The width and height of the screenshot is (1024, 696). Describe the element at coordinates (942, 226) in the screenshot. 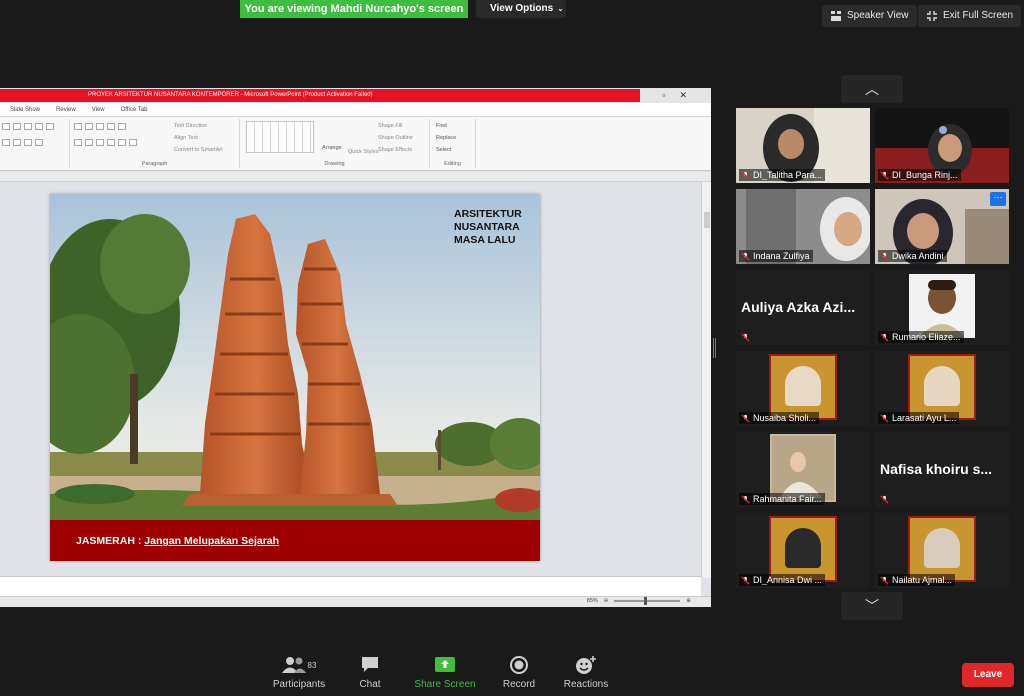

I see `participant-tile: ··· Dwika Andini` at that location.